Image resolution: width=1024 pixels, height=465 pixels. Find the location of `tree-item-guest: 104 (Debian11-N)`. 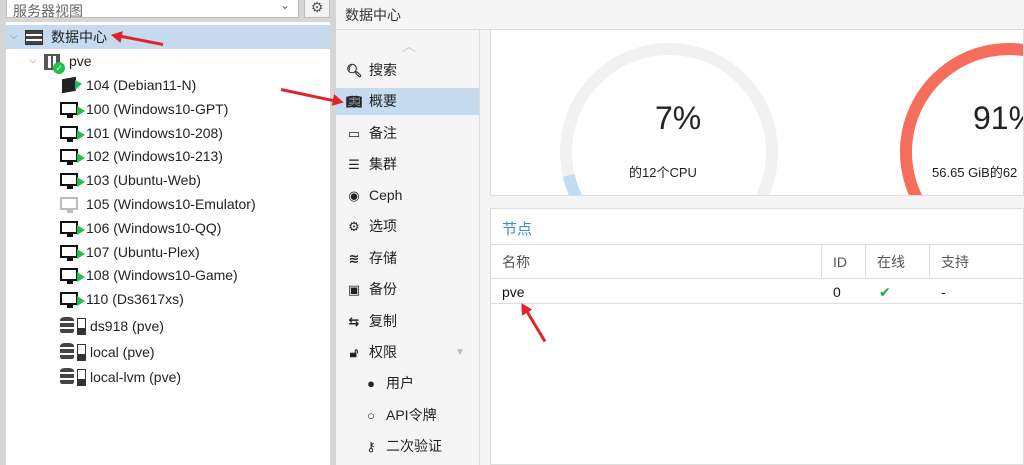

tree-item-guest: 104 (Debian11-N) is located at coordinates (168, 85).